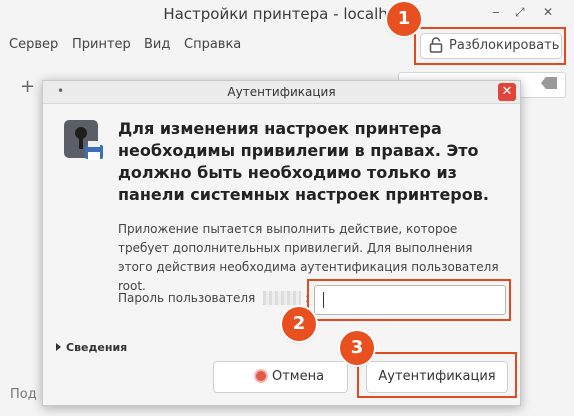  Describe the element at coordinates (212, 44) in the screenshot. I see `menu-help: Справка` at that location.